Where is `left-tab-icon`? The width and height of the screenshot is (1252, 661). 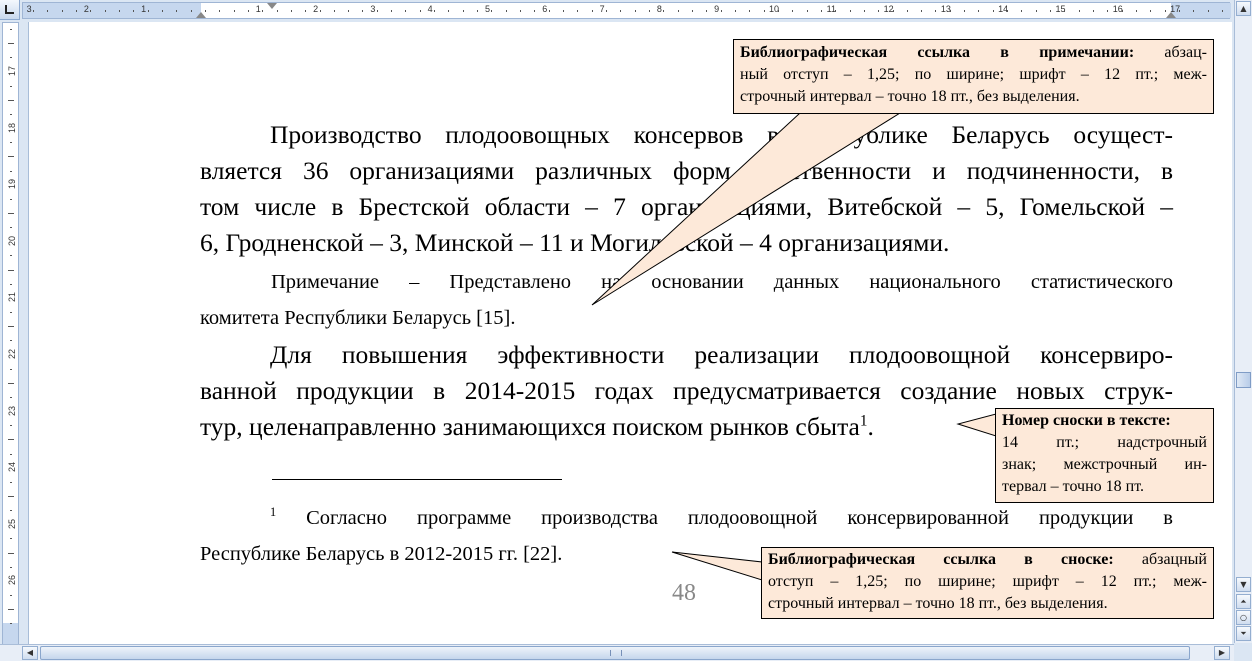
left-tab-icon is located at coordinates (9, 9).